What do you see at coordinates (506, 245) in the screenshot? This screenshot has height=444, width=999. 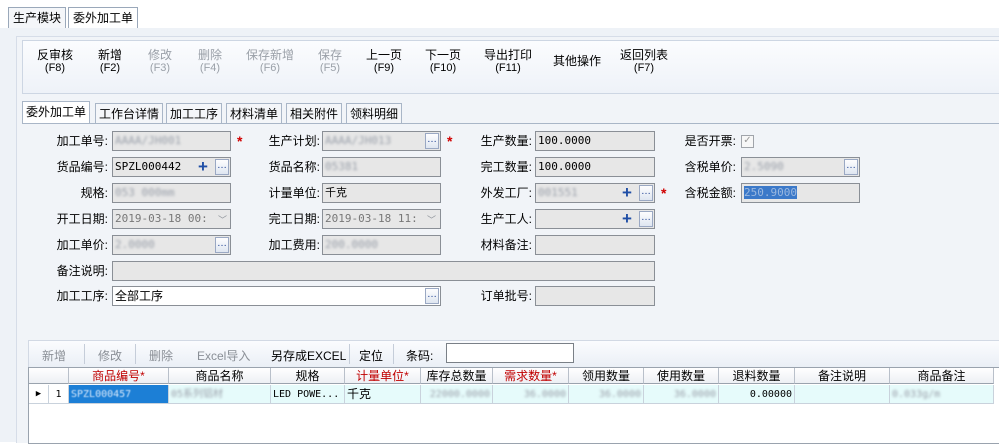 I see `material-note-label: 材料备注:` at bounding box center [506, 245].